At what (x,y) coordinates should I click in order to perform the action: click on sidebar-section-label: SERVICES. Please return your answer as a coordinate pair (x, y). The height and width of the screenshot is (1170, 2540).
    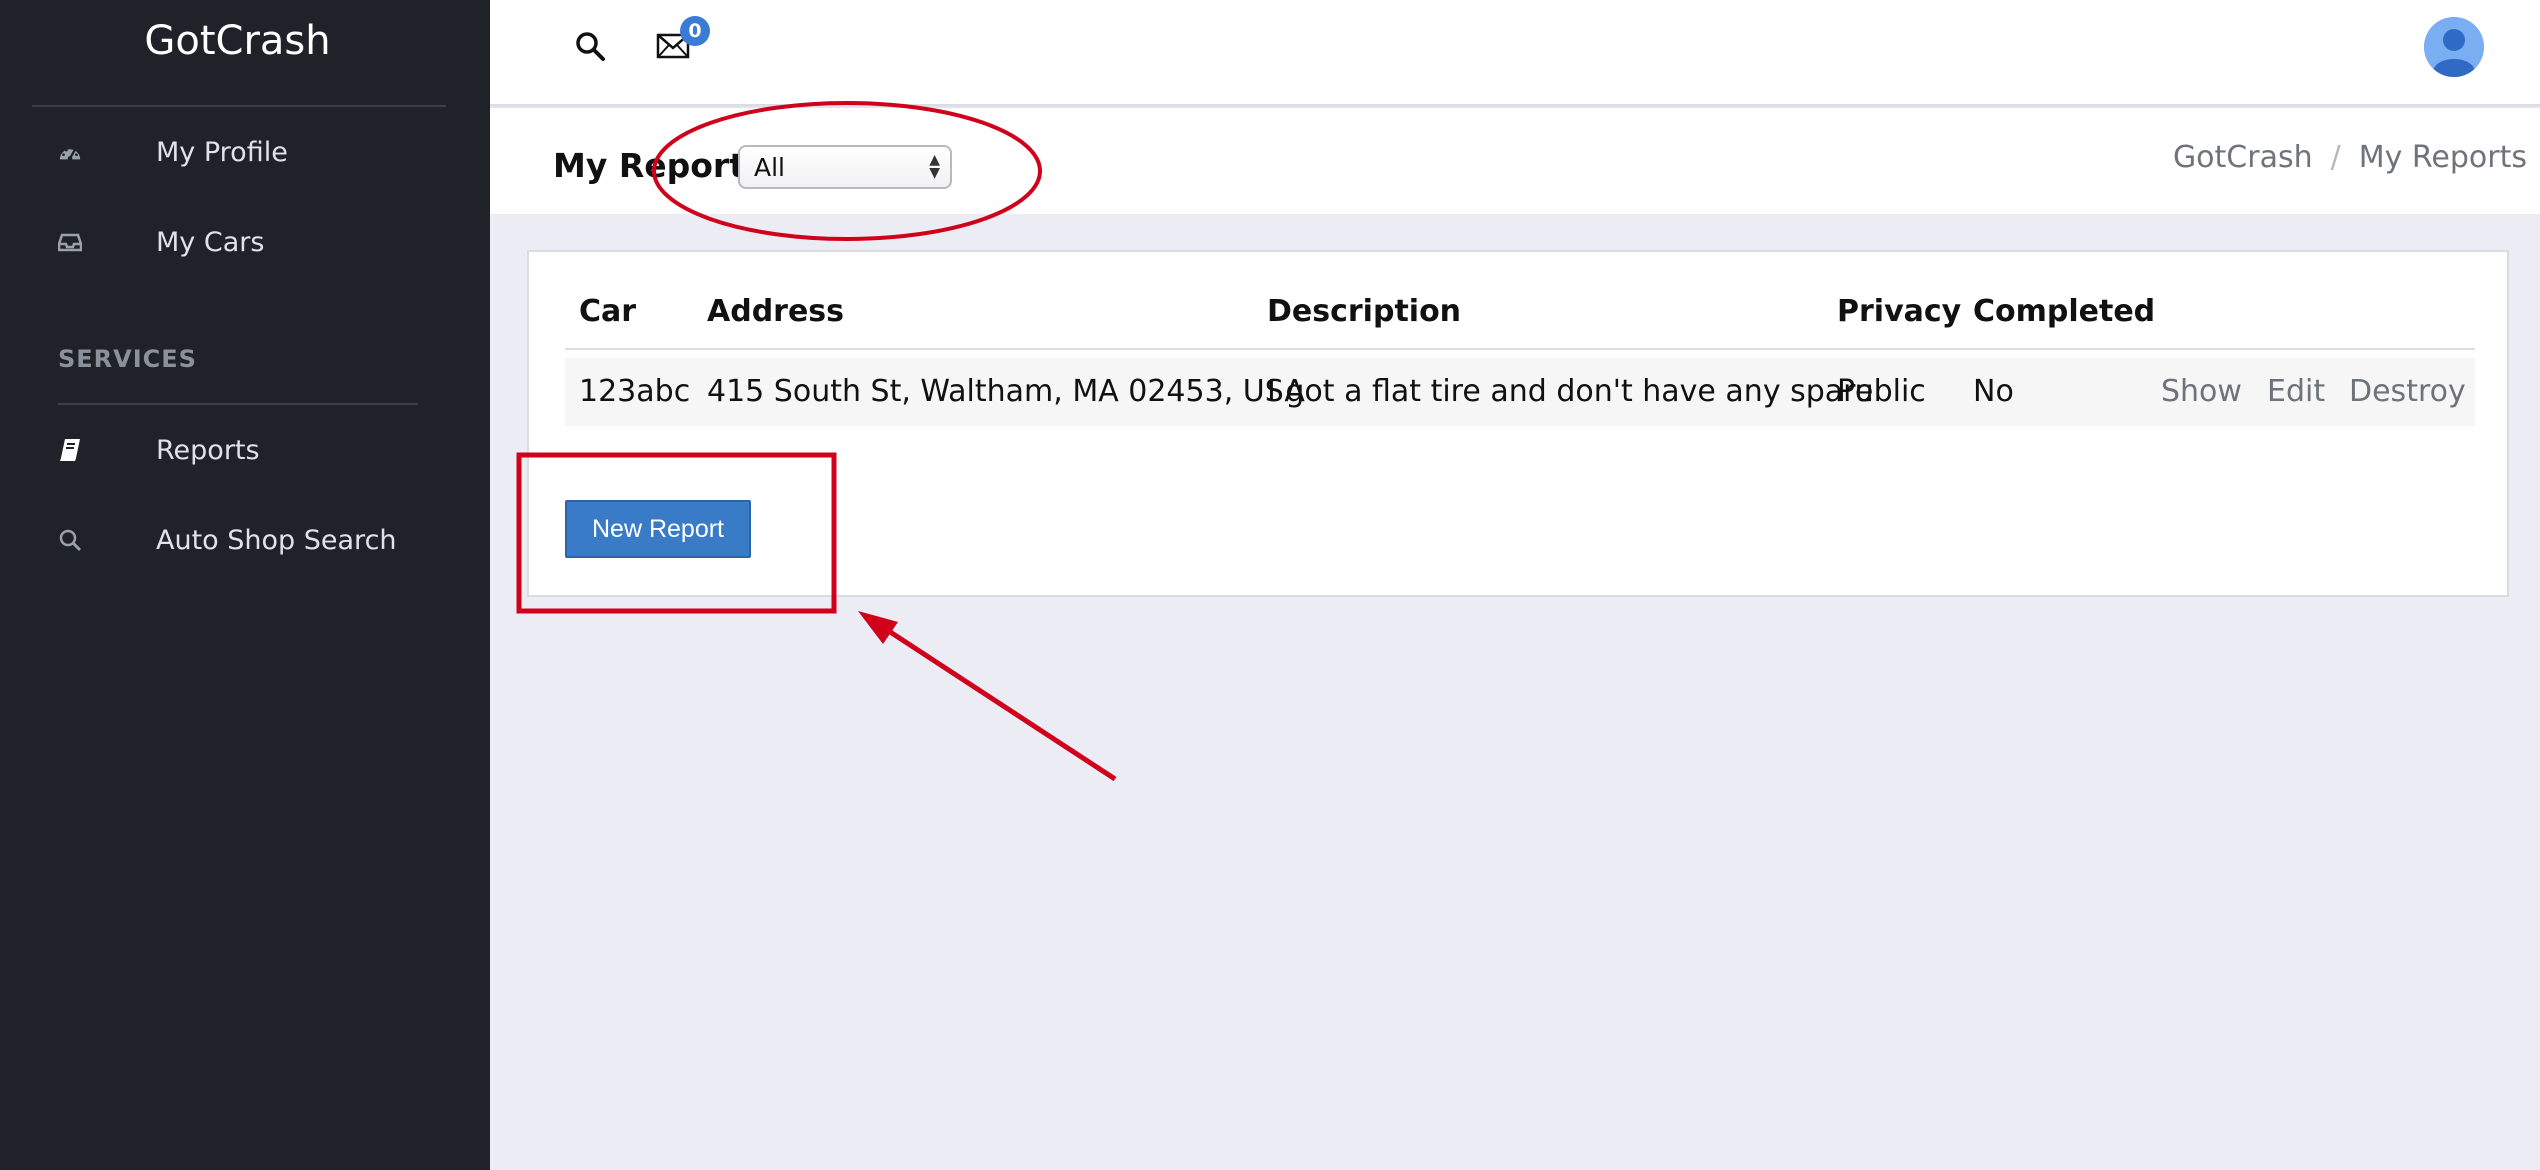
    Looking at the image, I should click on (127, 359).